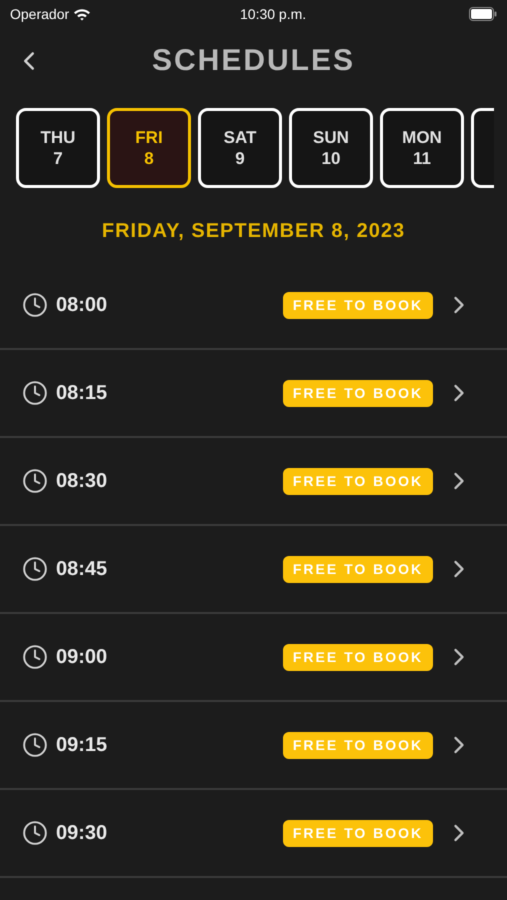 This screenshot has width=507, height=900. What do you see at coordinates (82, 657) in the screenshot?
I see `slot-time: 09:00` at bounding box center [82, 657].